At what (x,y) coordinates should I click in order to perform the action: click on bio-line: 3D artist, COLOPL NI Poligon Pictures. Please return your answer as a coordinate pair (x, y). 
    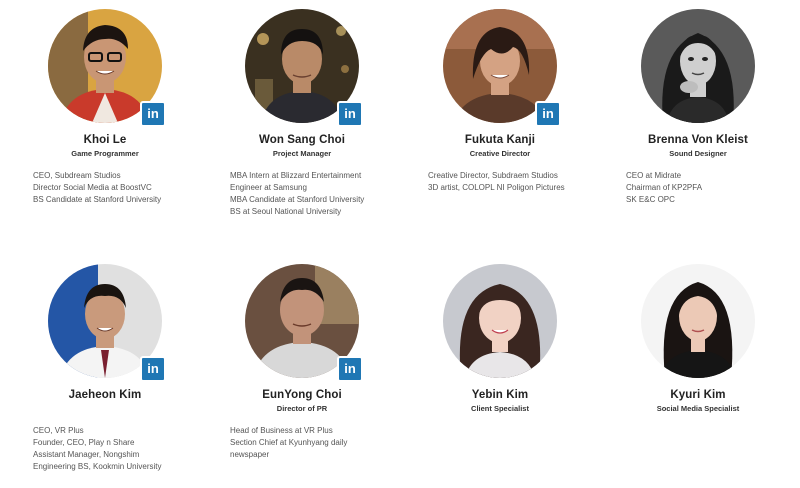
    Looking at the image, I should click on (496, 187).